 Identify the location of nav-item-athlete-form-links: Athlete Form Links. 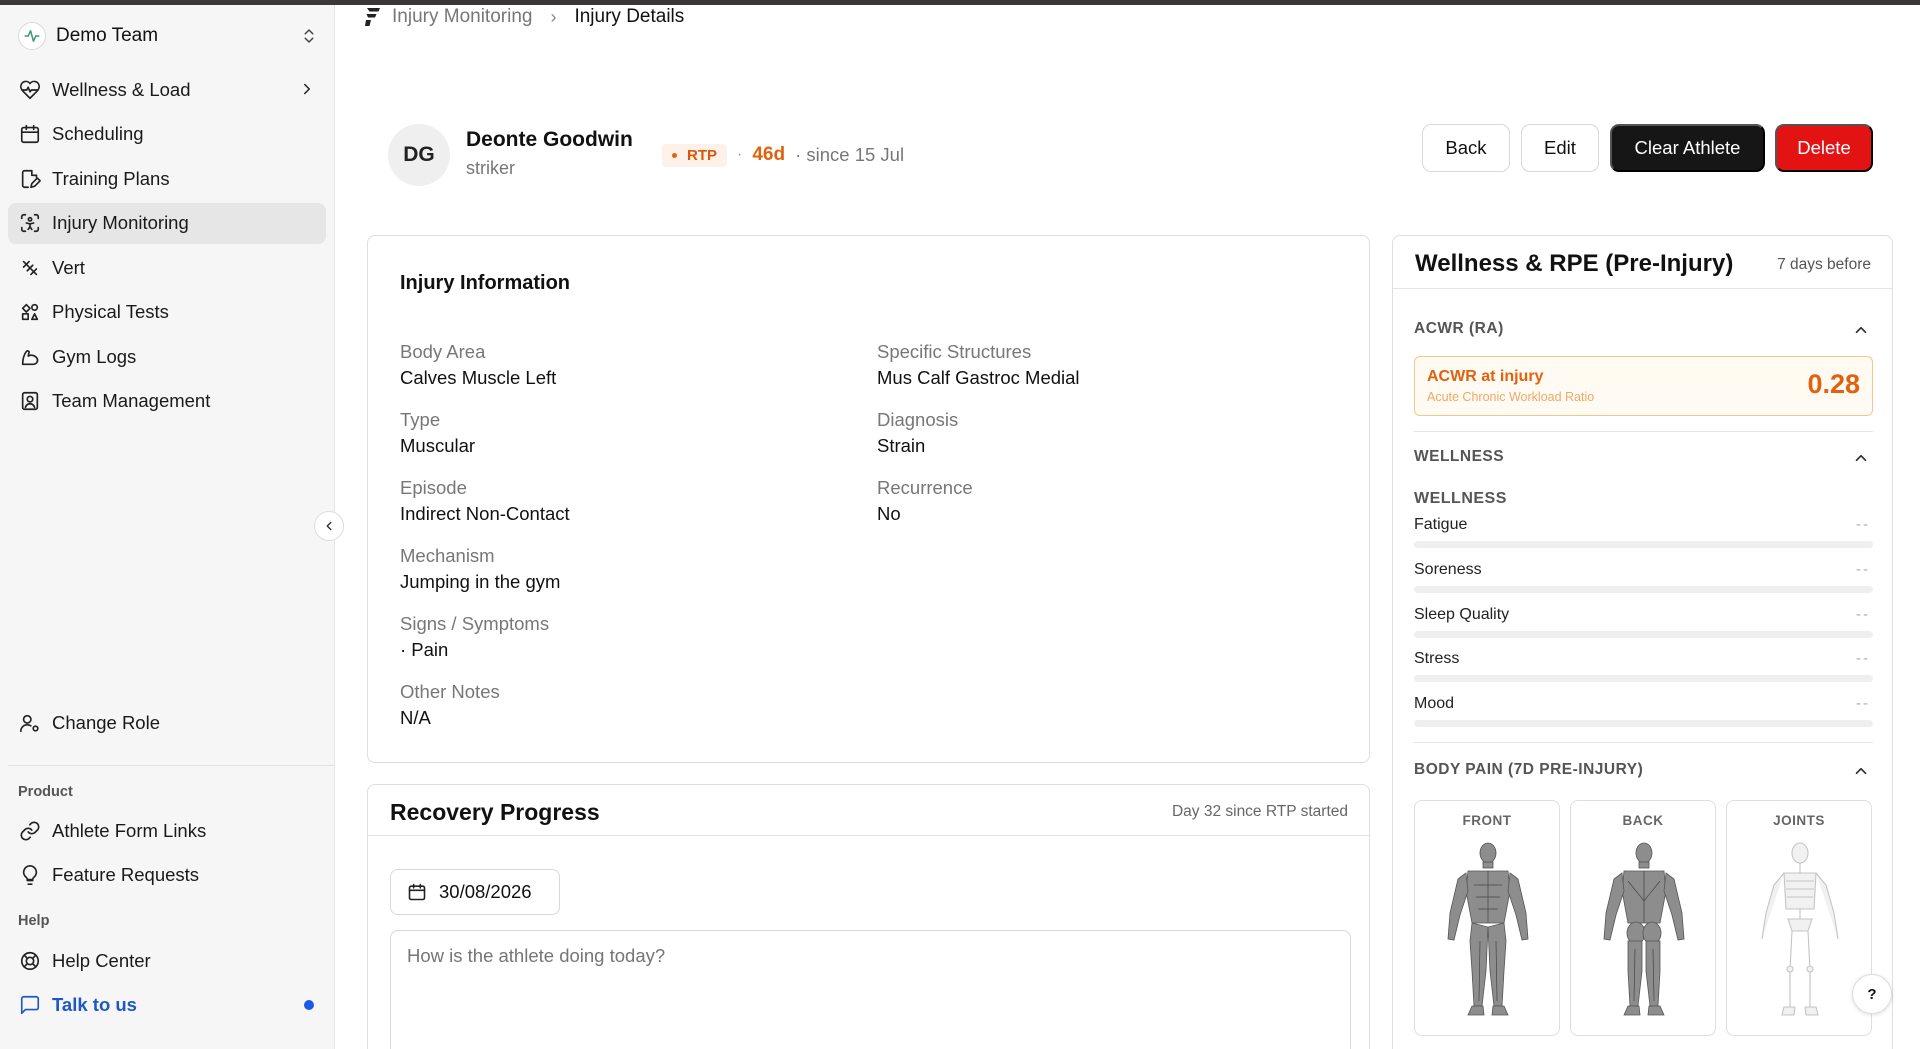
(167, 830).